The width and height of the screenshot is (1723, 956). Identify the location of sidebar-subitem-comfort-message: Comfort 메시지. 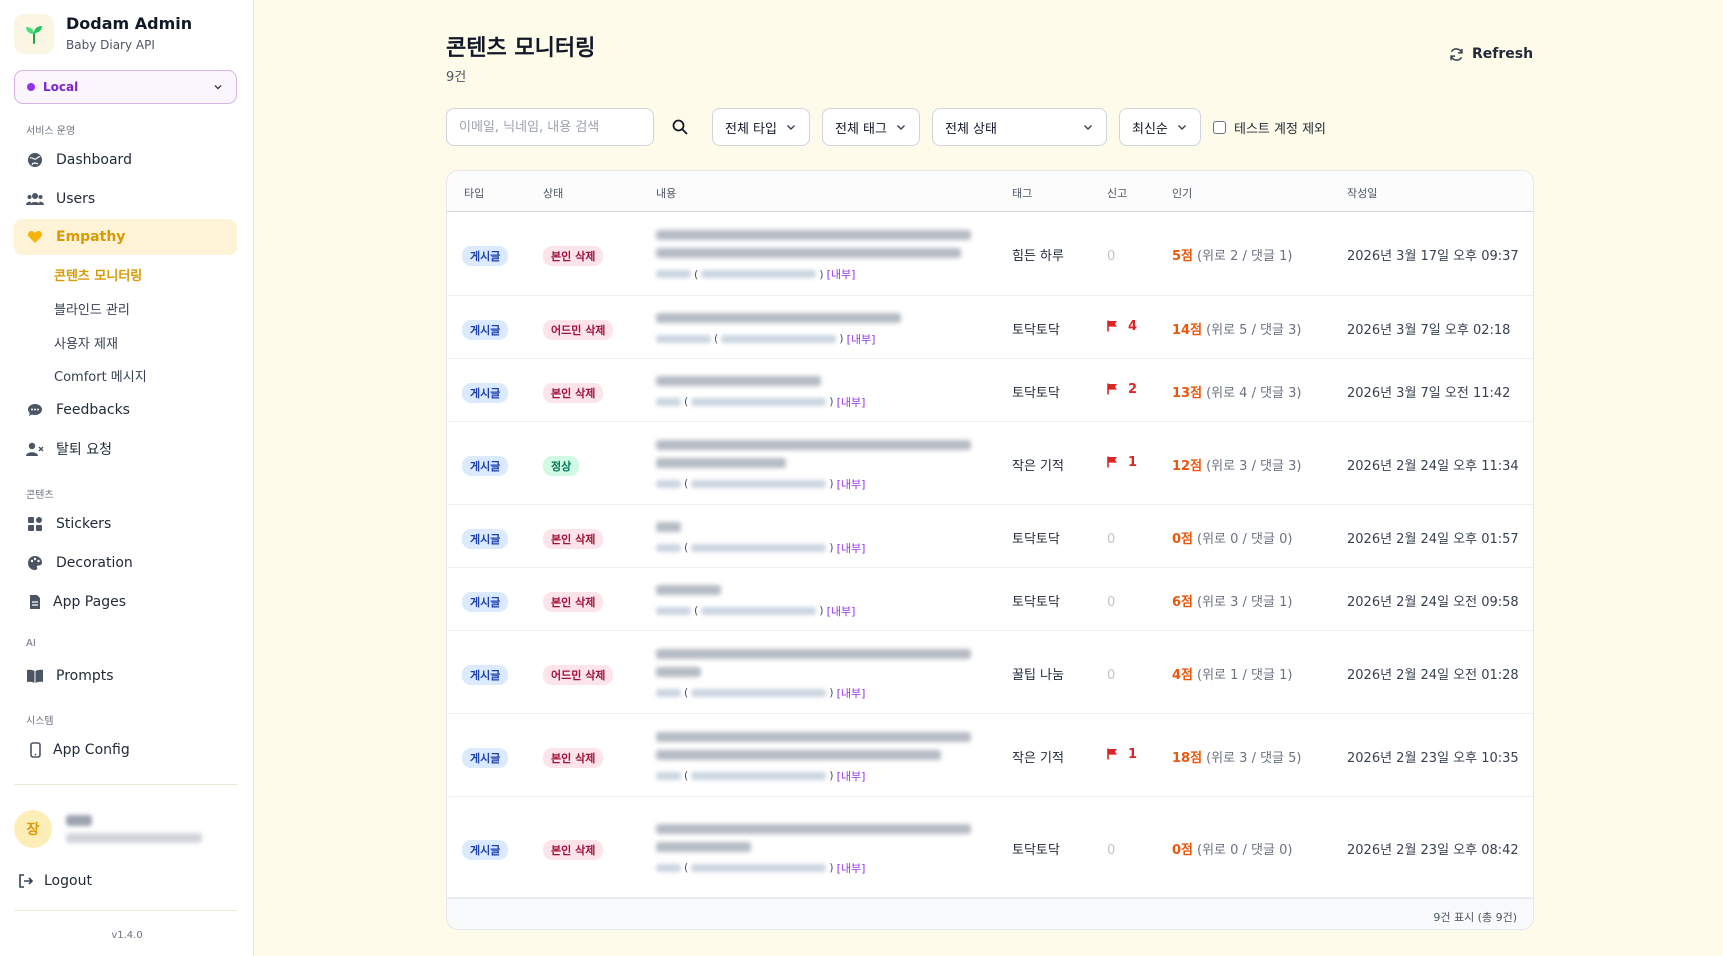
(100, 375).